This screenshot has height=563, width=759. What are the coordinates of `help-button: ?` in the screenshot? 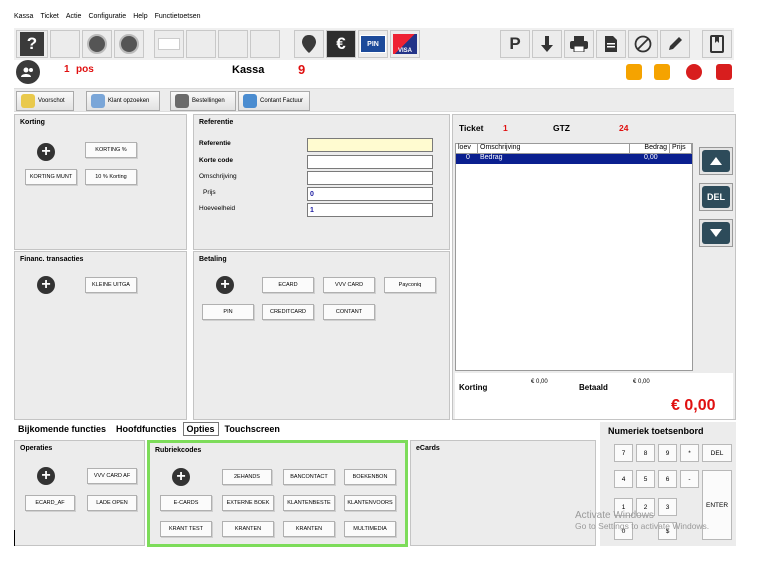 It's located at (32, 44).